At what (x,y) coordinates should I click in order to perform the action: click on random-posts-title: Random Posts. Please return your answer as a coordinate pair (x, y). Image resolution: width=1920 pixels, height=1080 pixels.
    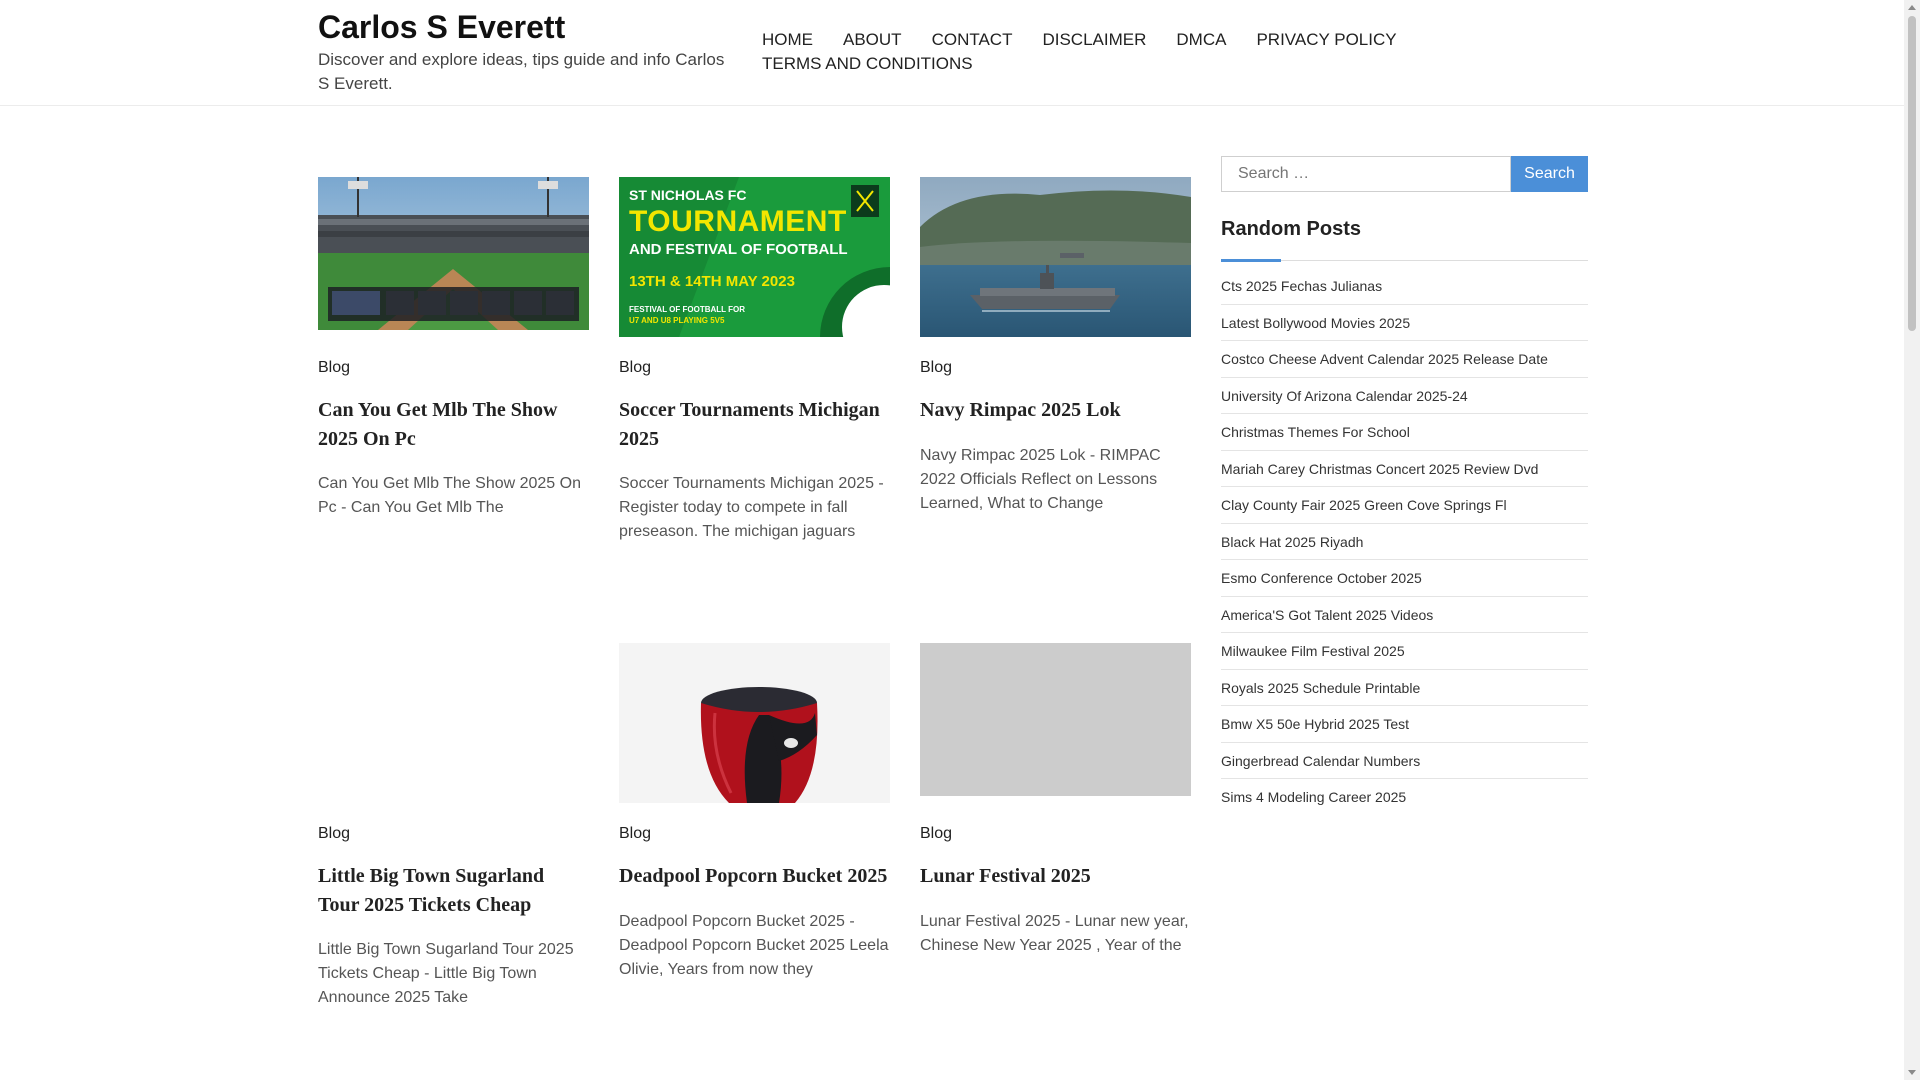
    Looking at the image, I should click on (1291, 229).